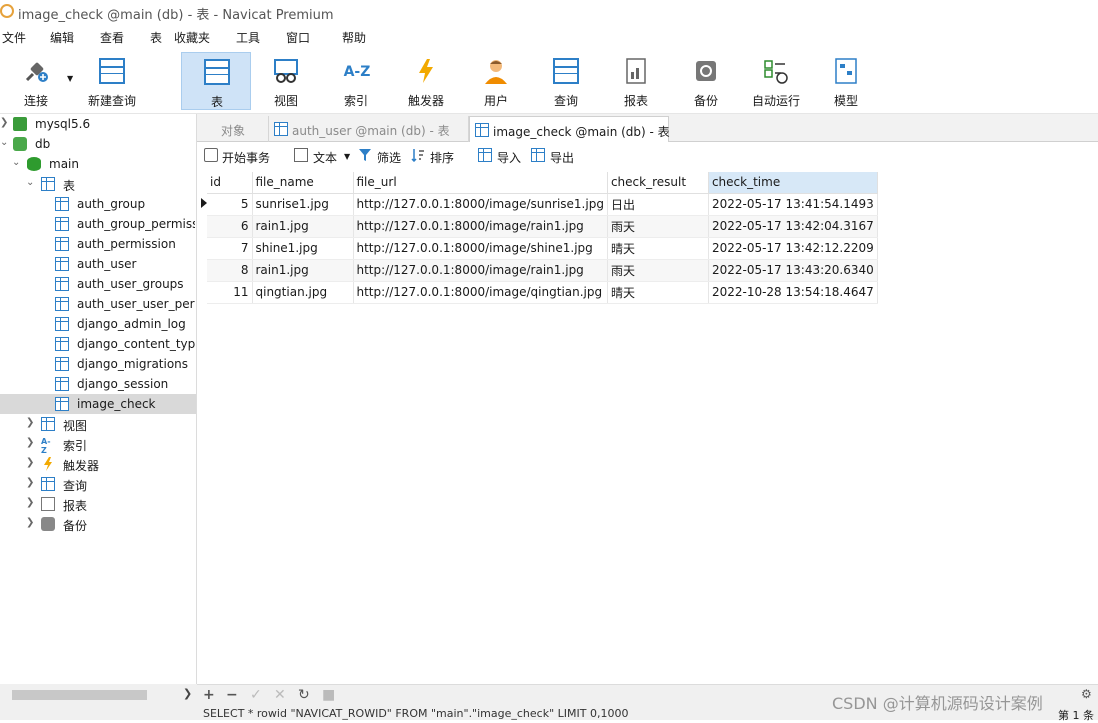  Describe the element at coordinates (442, 157) in the screenshot. I see `sort-button: 排序` at that location.